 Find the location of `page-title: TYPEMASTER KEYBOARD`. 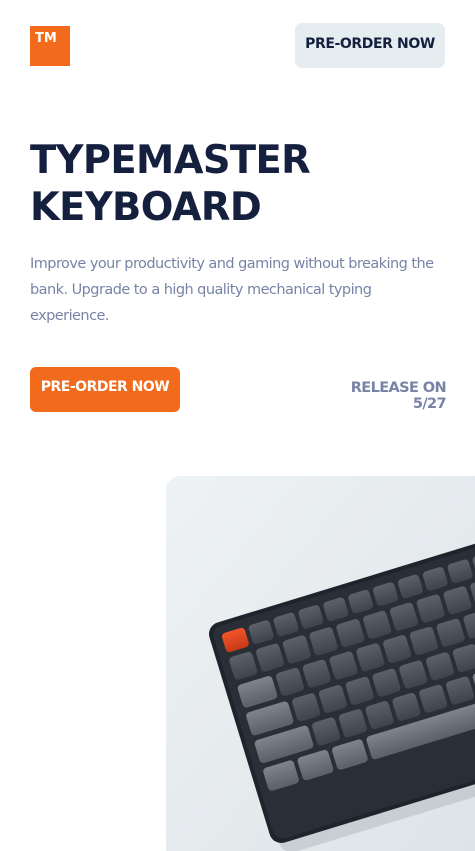

page-title: TYPEMASTER KEYBOARD is located at coordinates (170, 184).